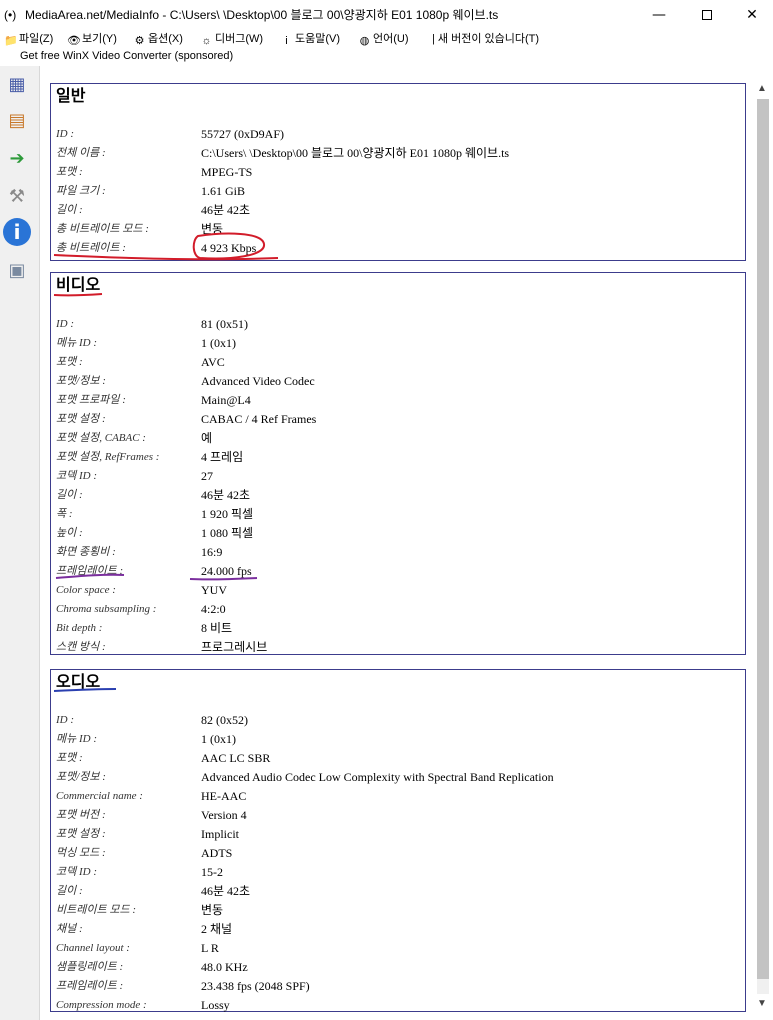  What do you see at coordinates (217, 853) in the screenshot?
I see `field-value: ADTS` at bounding box center [217, 853].